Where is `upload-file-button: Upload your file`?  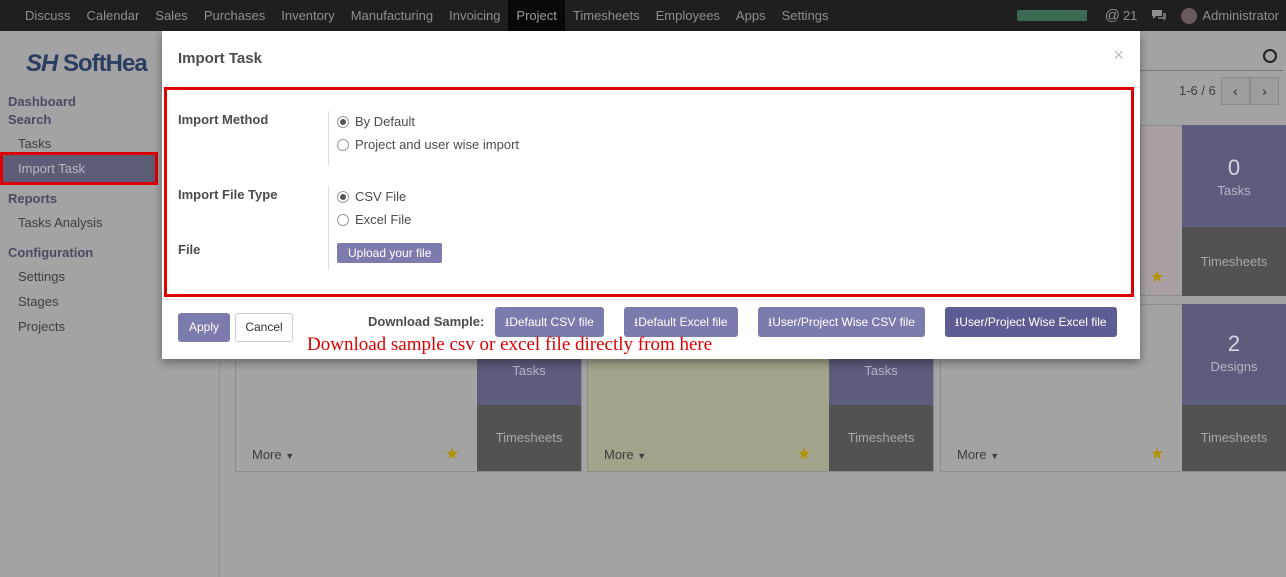
upload-file-button: Upload your file is located at coordinates (390, 253).